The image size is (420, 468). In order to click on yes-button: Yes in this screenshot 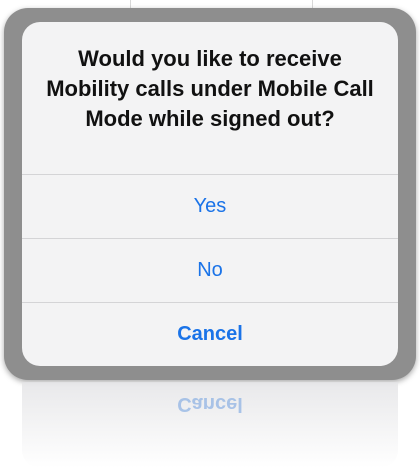, I will do `click(210, 206)`.